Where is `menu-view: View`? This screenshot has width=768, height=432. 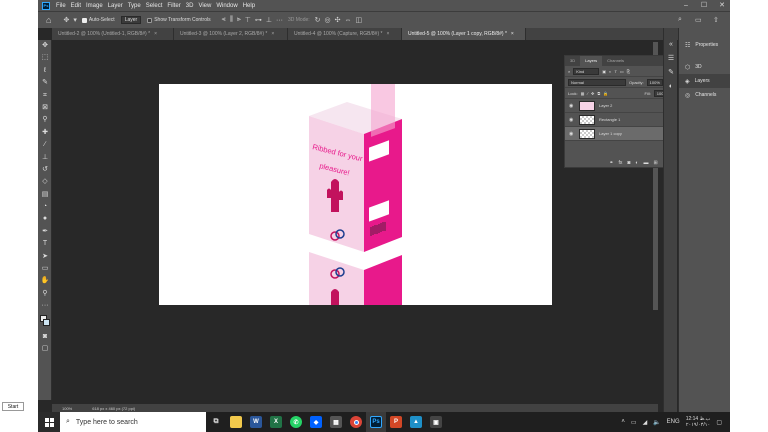
menu-view: View is located at coordinates (204, 6).